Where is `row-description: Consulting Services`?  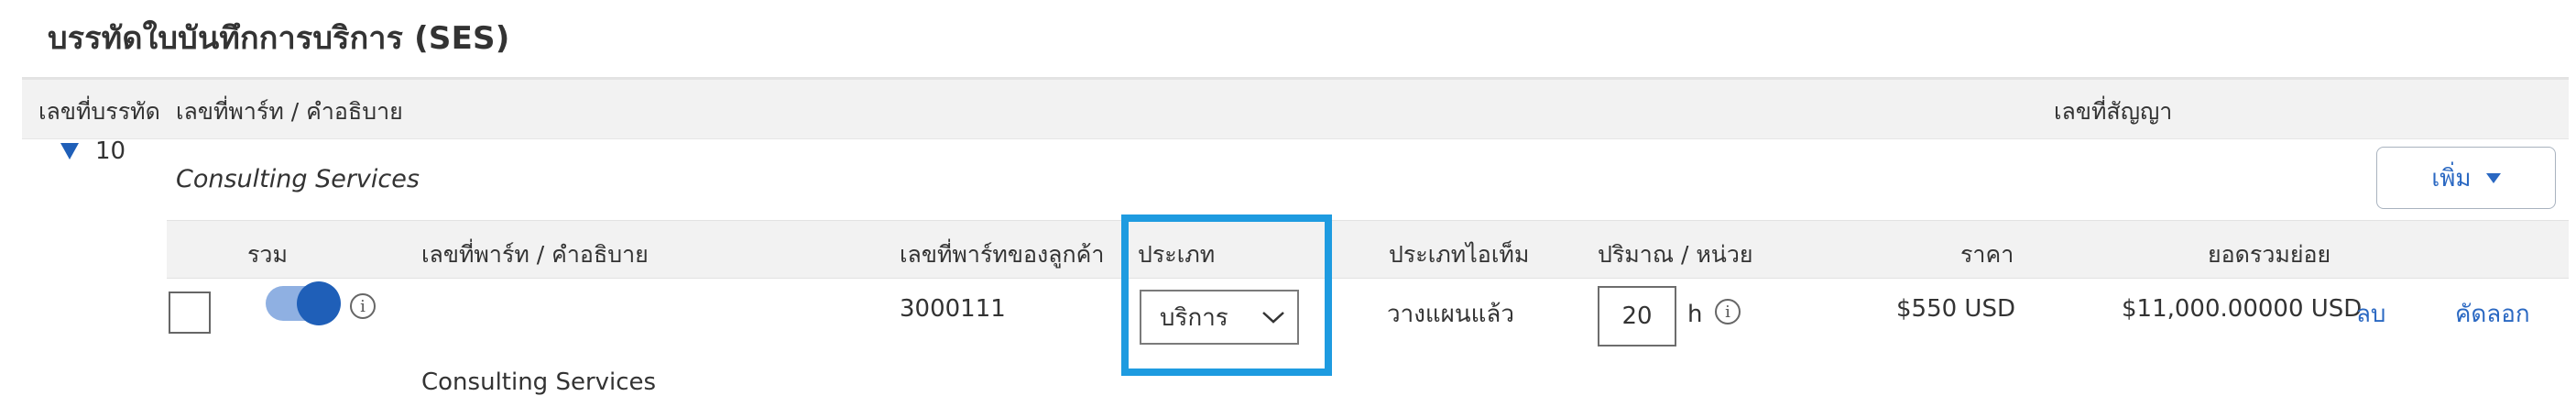
row-description: Consulting Services is located at coordinates (539, 382).